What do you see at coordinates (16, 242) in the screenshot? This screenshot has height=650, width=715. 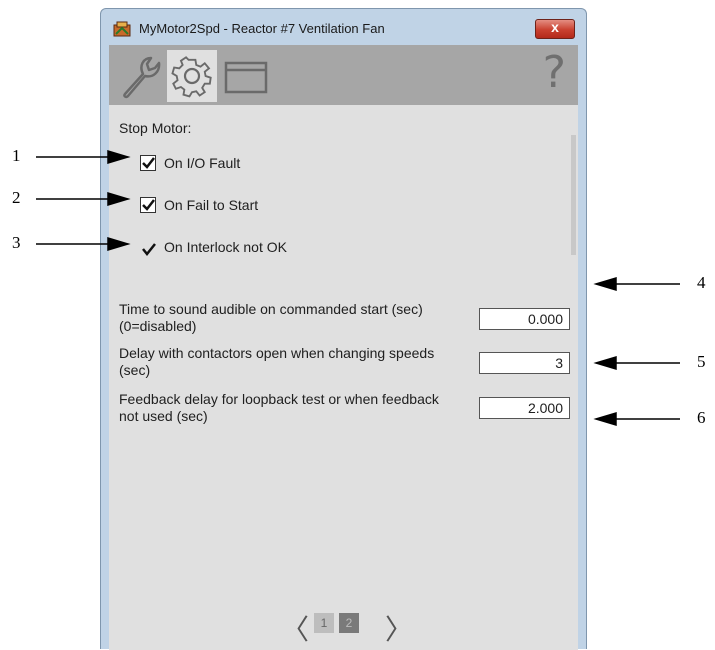 I see `callout-3: 3` at bounding box center [16, 242].